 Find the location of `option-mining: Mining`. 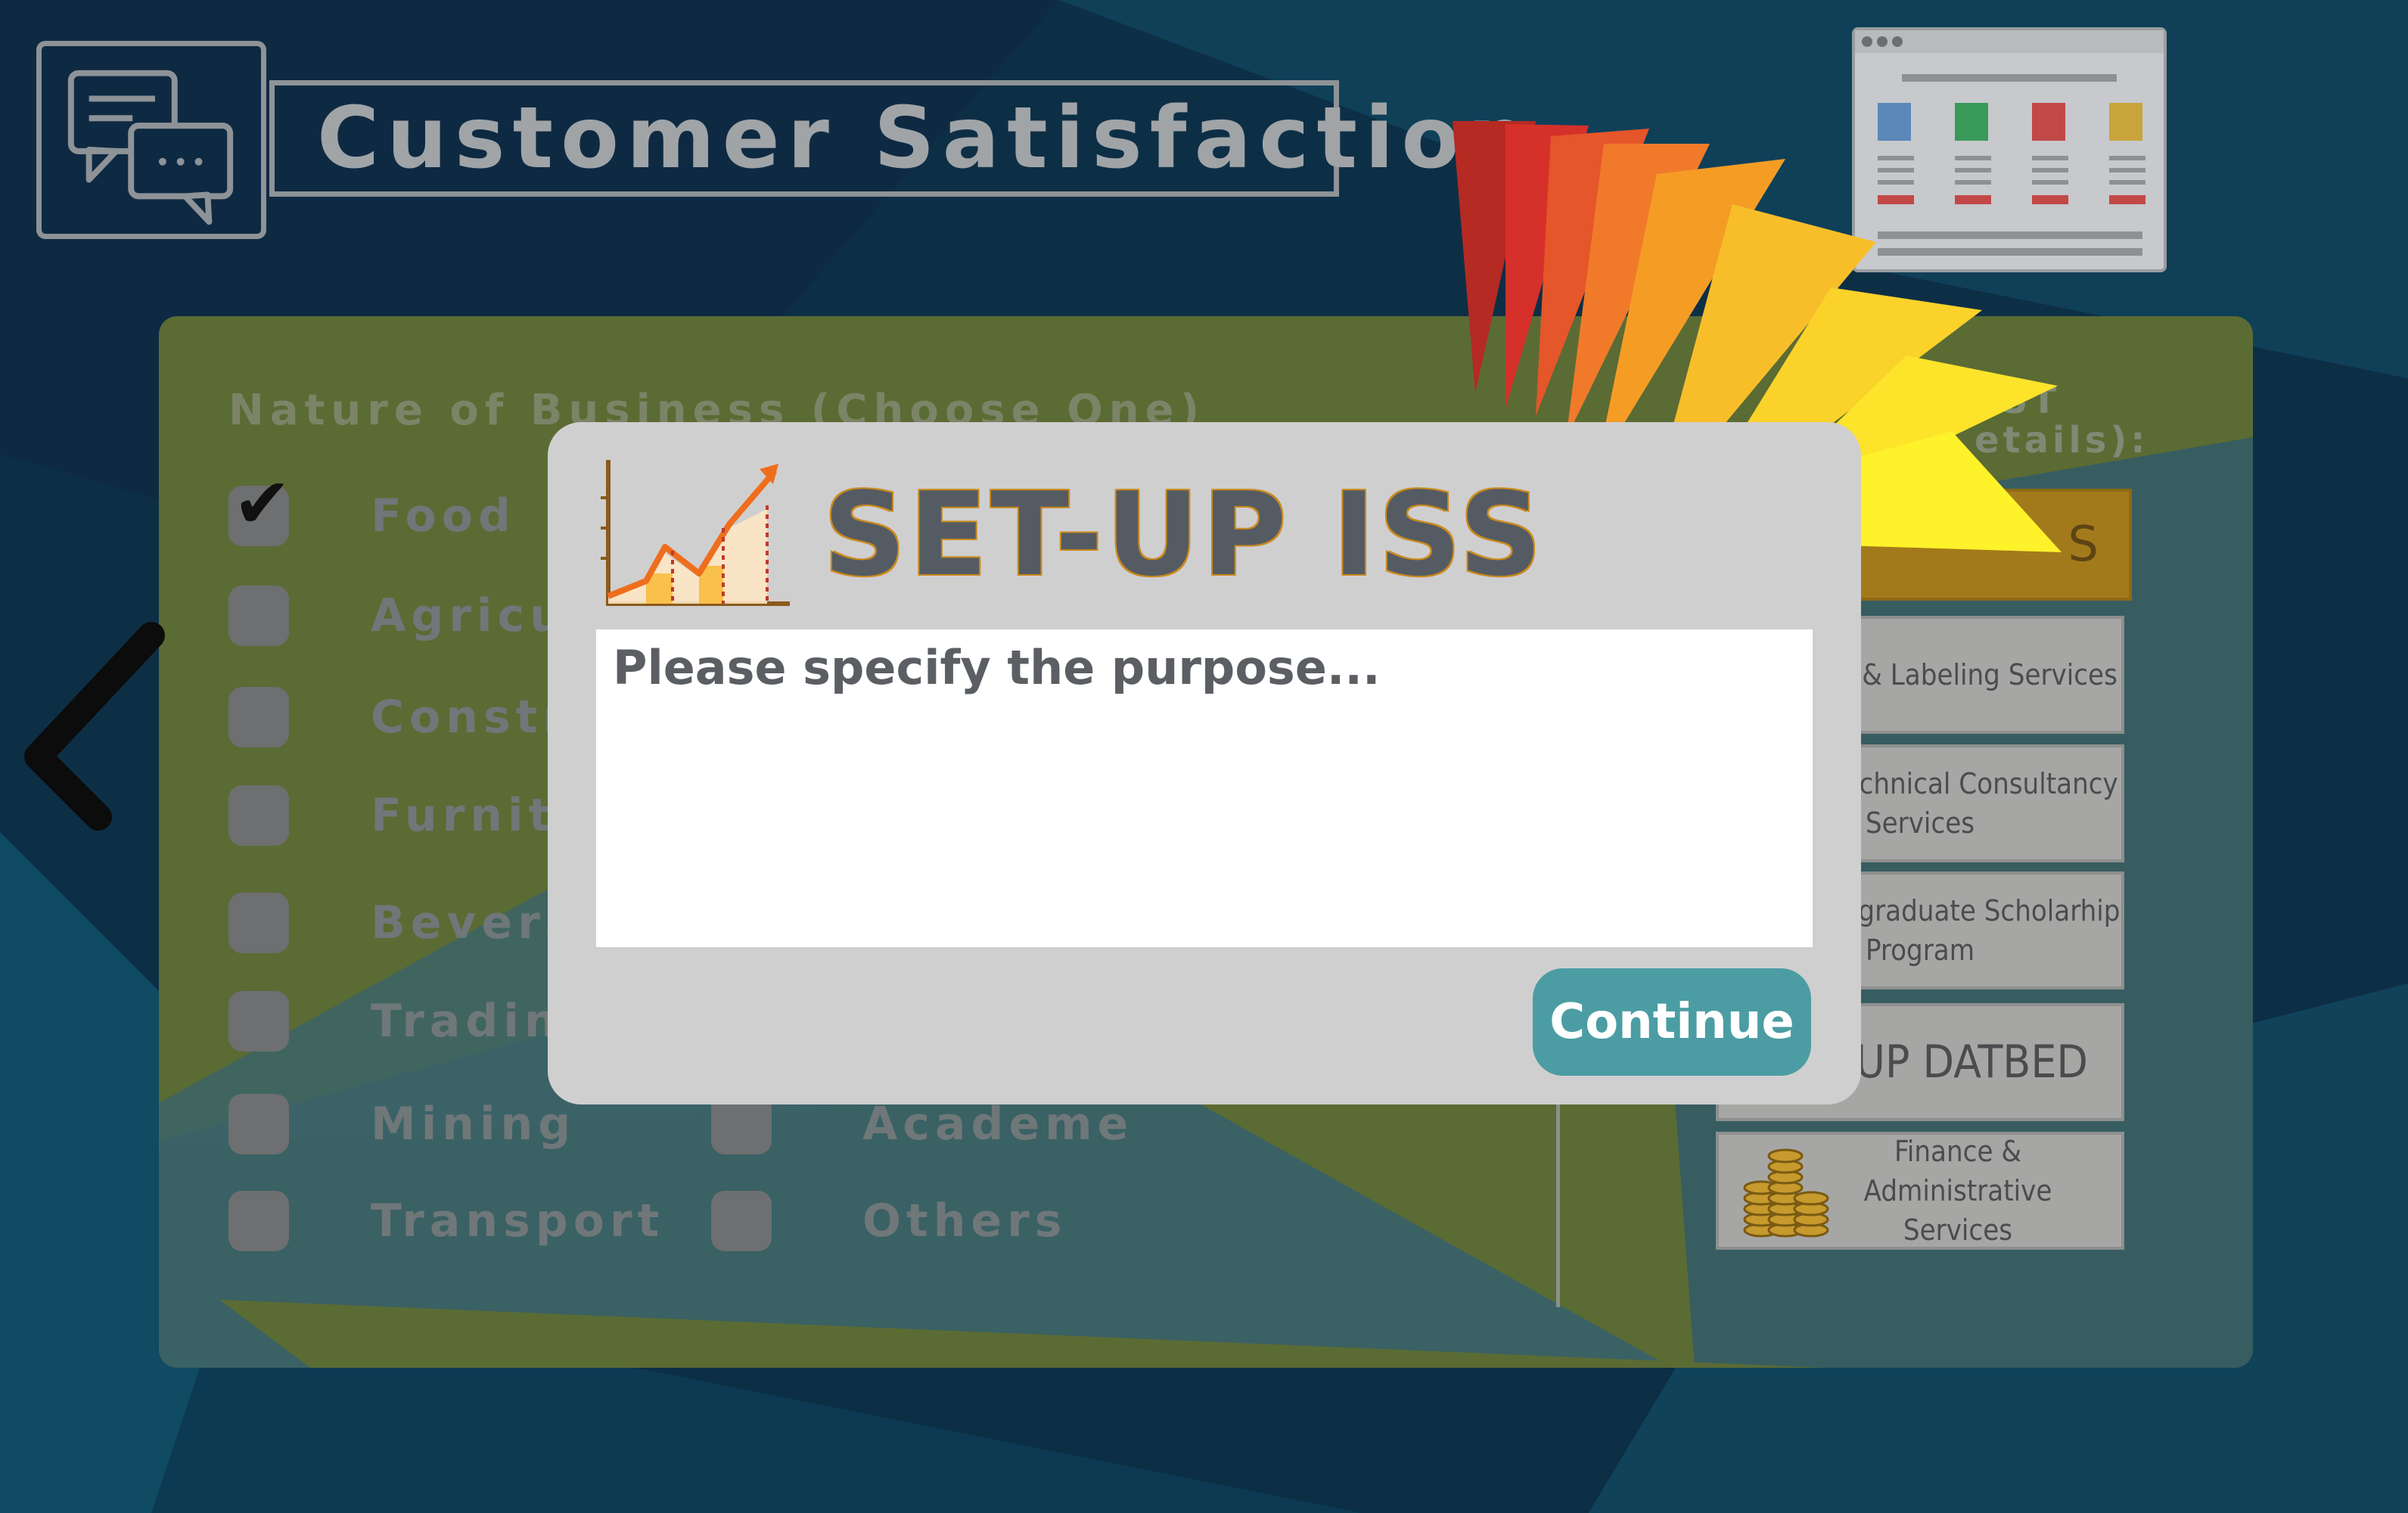

option-mining: Mining is located at coordinates (402, 1124).